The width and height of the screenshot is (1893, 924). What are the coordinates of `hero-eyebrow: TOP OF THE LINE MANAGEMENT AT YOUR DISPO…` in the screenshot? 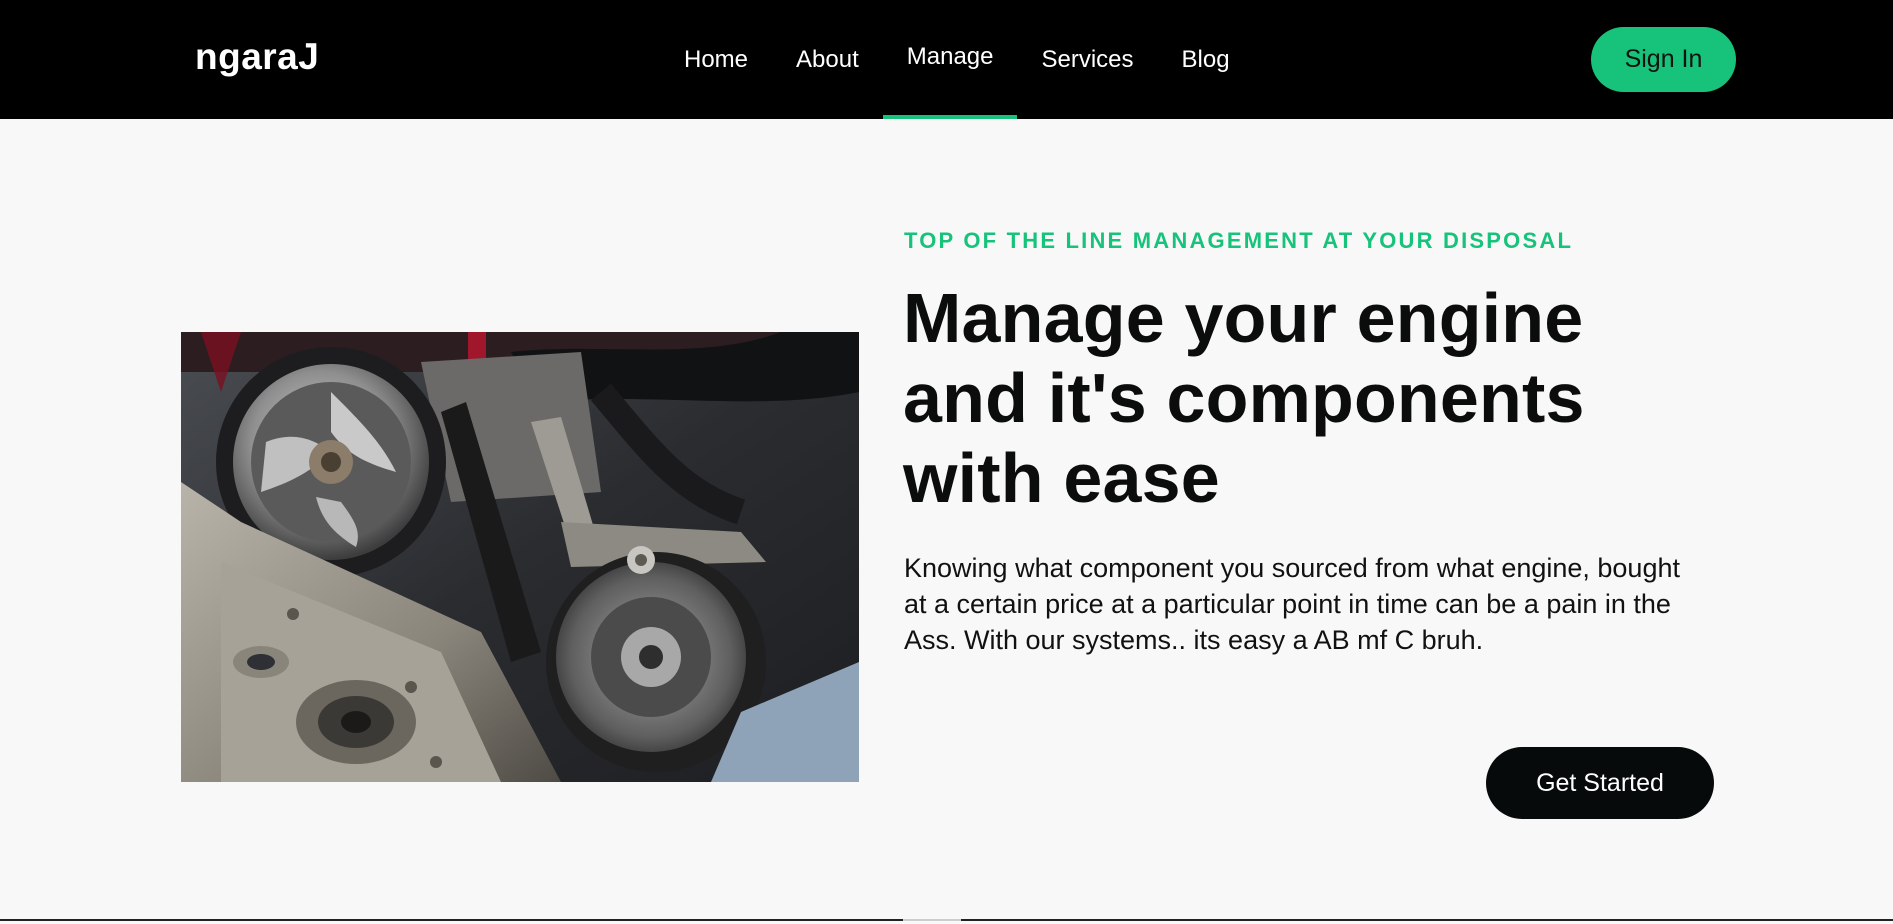 It's located at (1239, 240).